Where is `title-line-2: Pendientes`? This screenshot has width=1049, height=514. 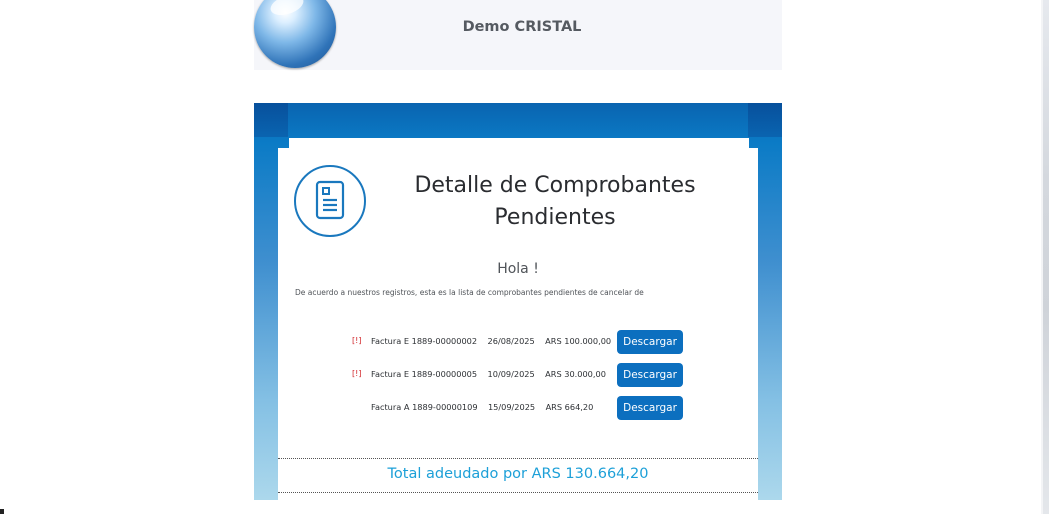 title-line-2: Pendientes is located at coordinates (555, 217).